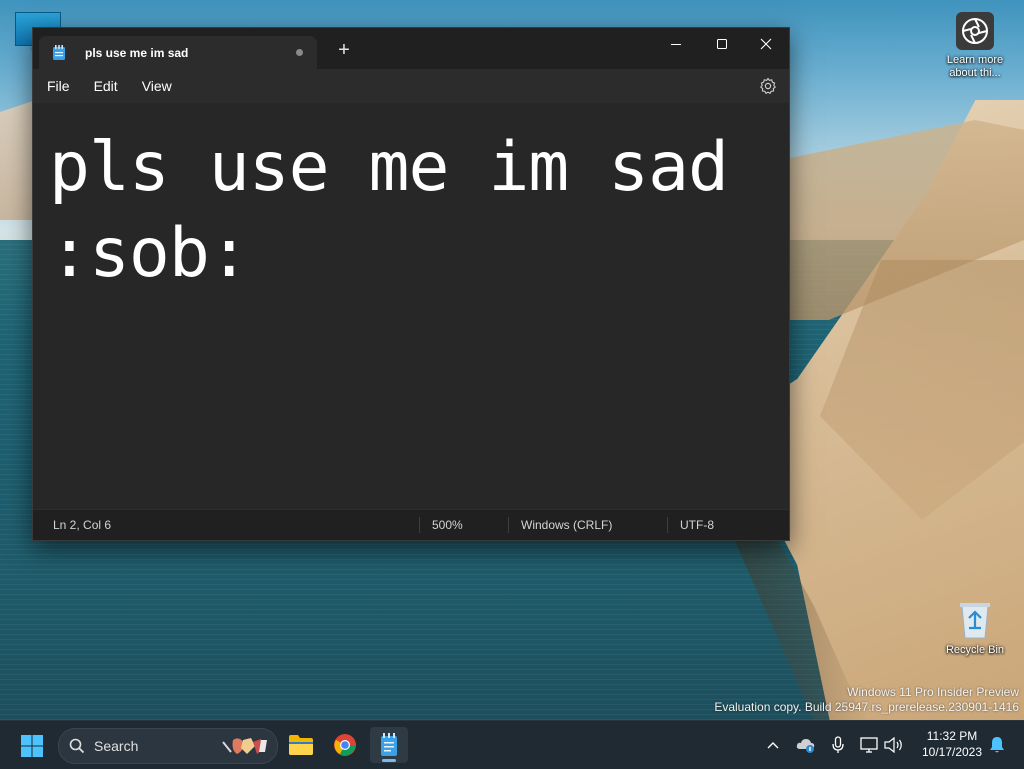  What do you see at coordinates (116, 746) in the screenshot?
I see `search-placeholder: Search` at bounding box center [116, 746].